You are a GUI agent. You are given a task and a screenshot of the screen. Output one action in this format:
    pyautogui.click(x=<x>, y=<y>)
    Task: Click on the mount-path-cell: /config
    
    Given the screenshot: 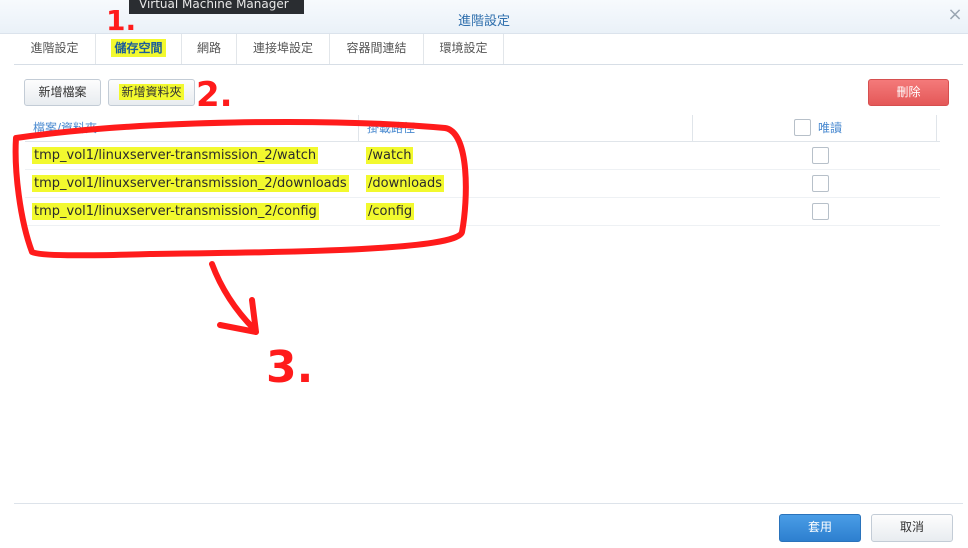 What is the action you would take?
    pyautogui.click(x=390, y=211)
    